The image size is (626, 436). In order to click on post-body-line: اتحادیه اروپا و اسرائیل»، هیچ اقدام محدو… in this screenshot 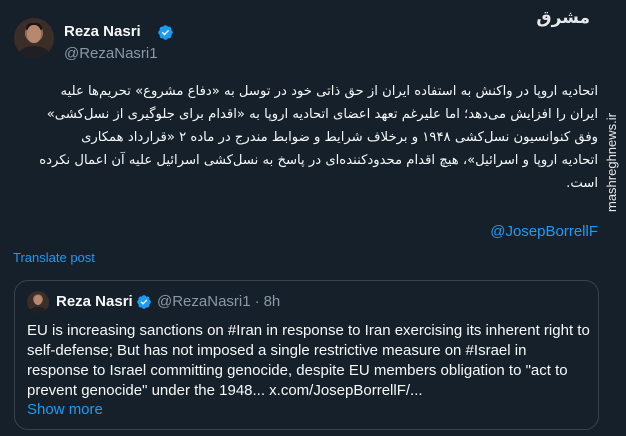, I will do `click(318, 160)`.